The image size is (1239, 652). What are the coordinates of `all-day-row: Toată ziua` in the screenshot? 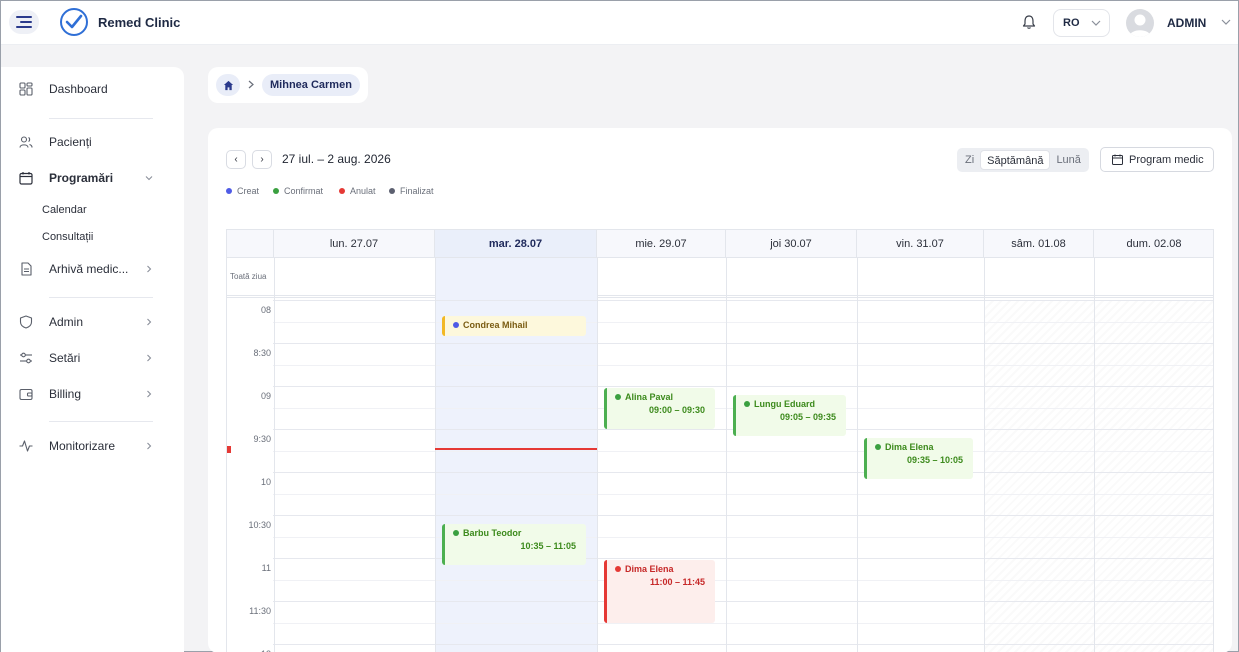 It's located at (720, 278).